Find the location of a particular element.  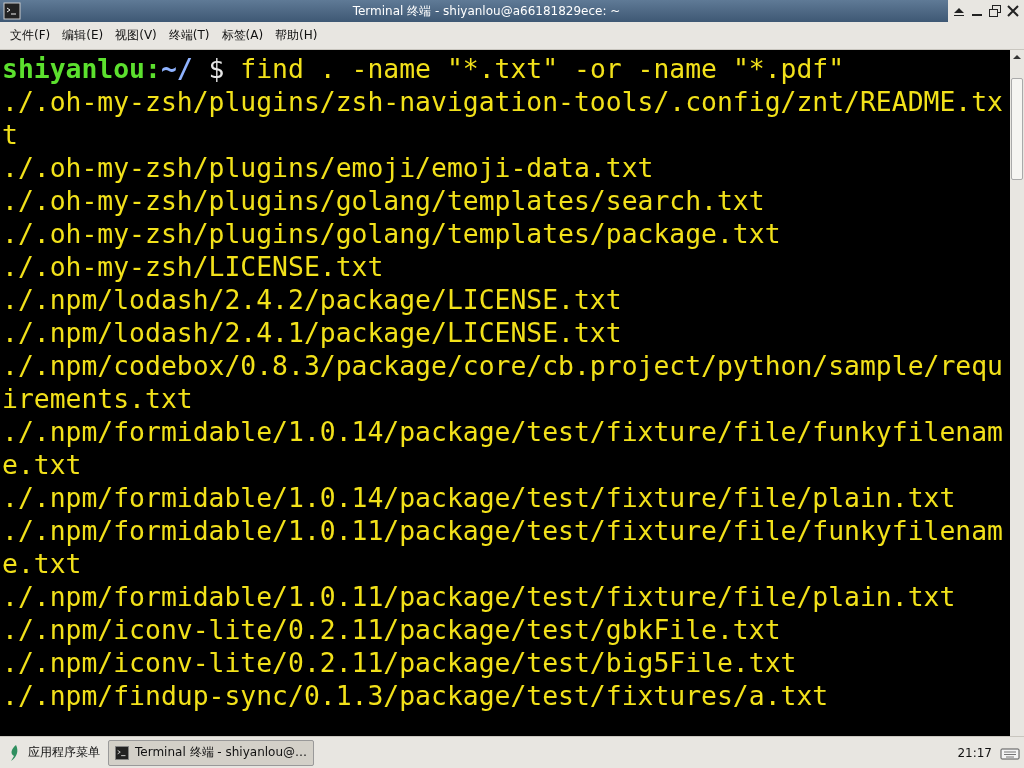

restore-icon is located at coordinates (995, 11).